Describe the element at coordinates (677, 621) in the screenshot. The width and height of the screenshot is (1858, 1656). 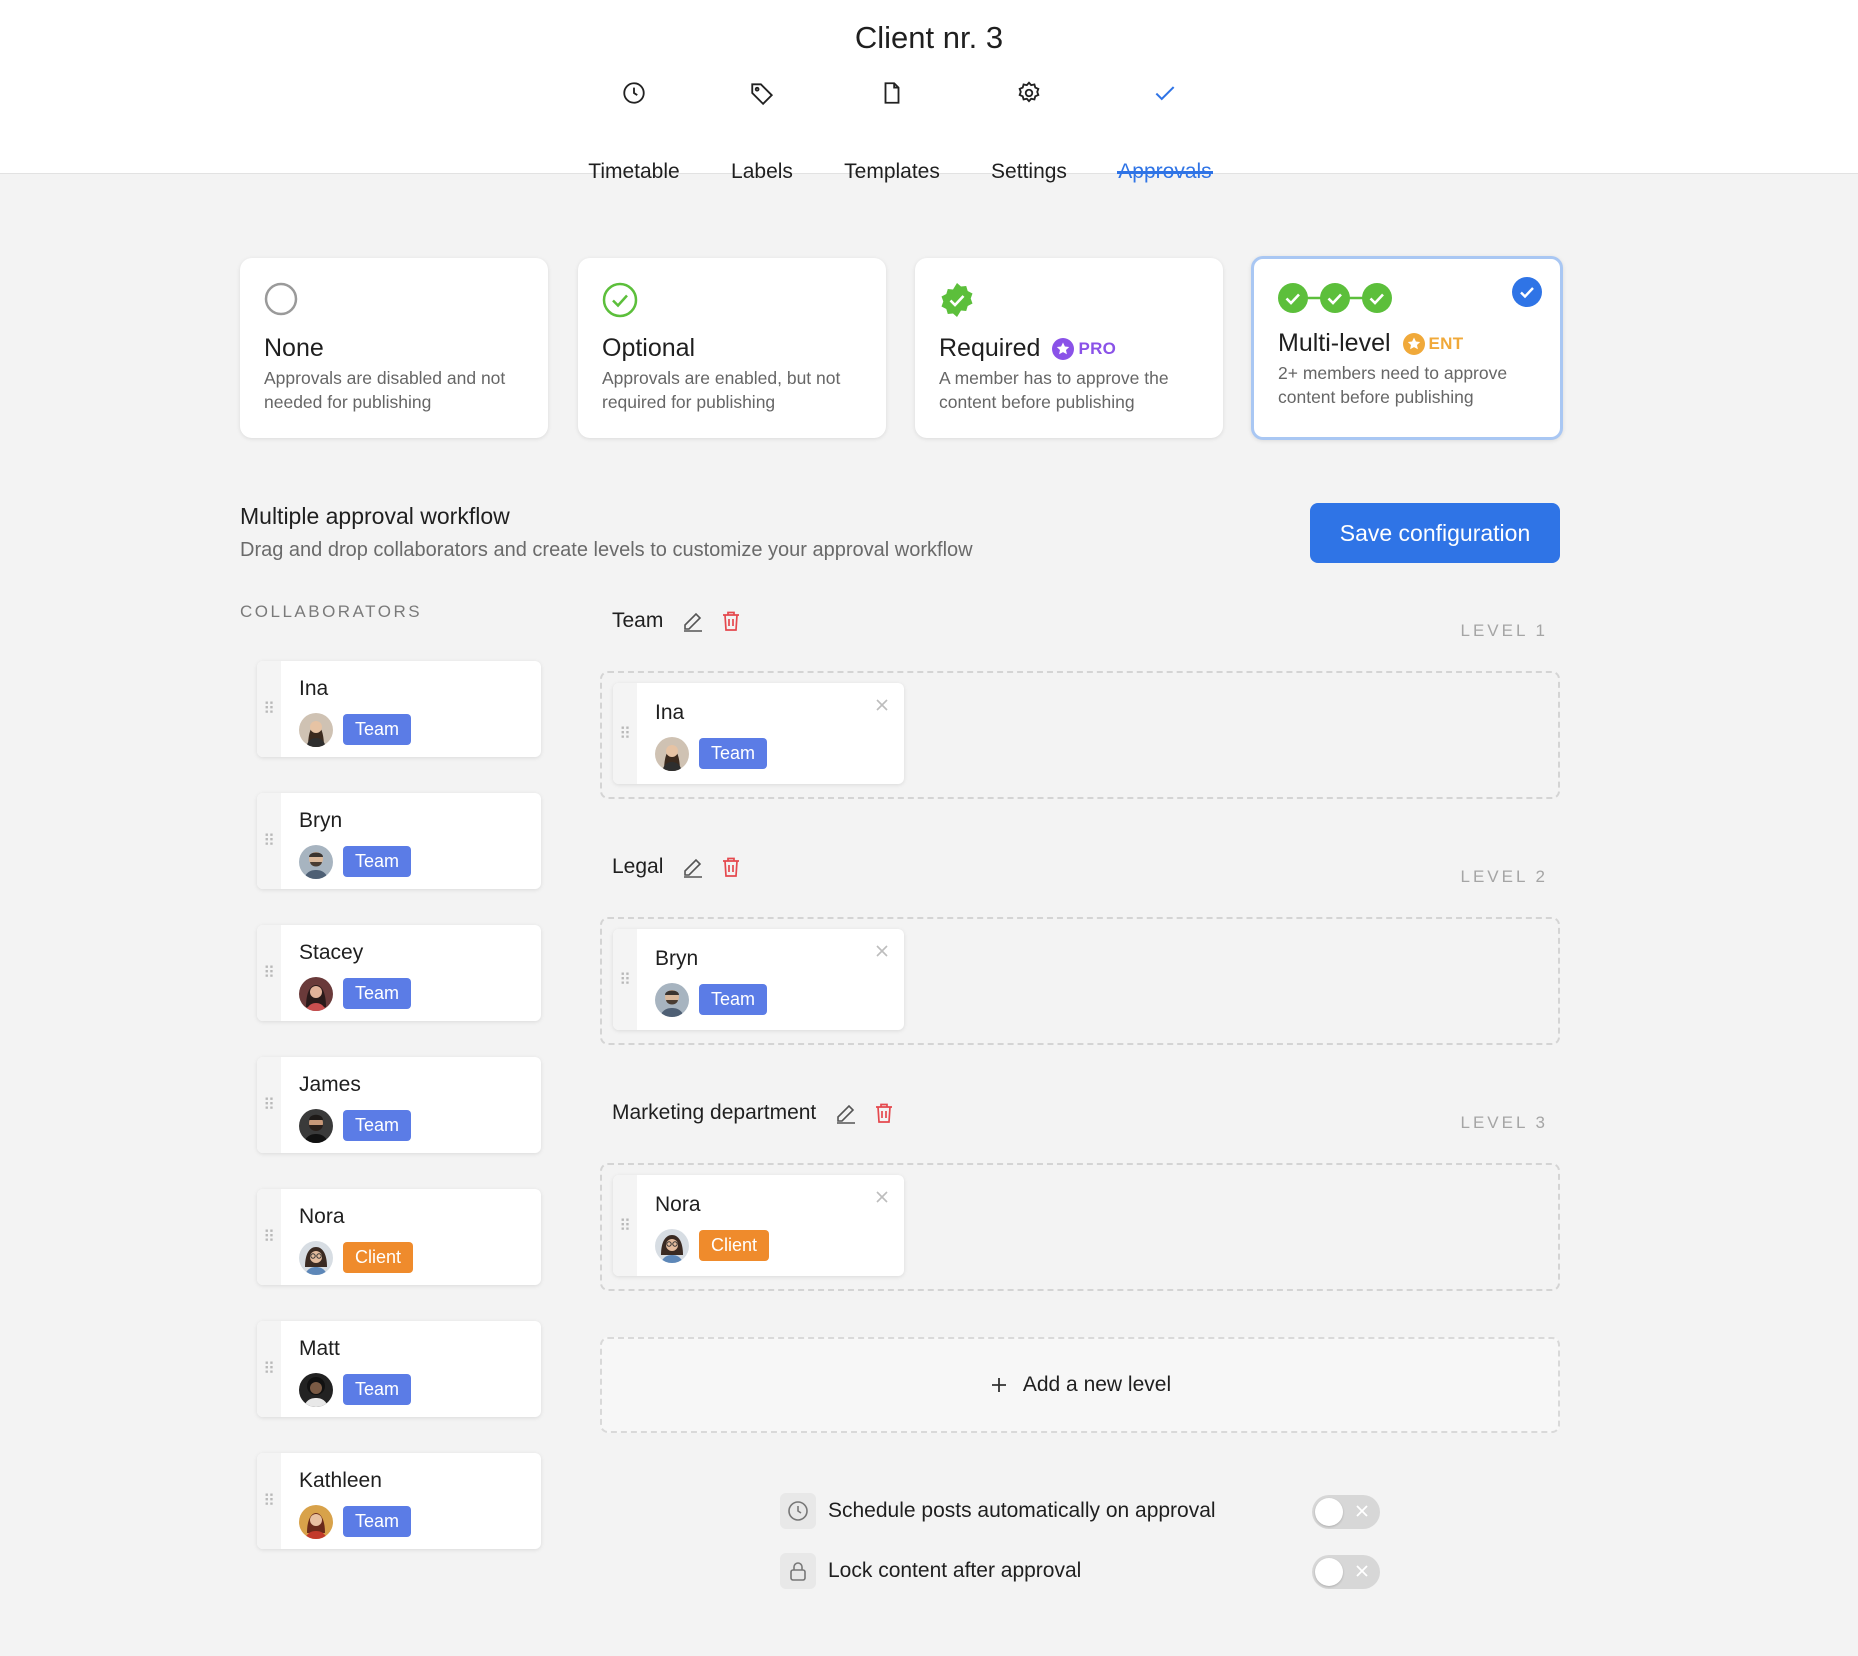
I see `level-header: Team` at that location.